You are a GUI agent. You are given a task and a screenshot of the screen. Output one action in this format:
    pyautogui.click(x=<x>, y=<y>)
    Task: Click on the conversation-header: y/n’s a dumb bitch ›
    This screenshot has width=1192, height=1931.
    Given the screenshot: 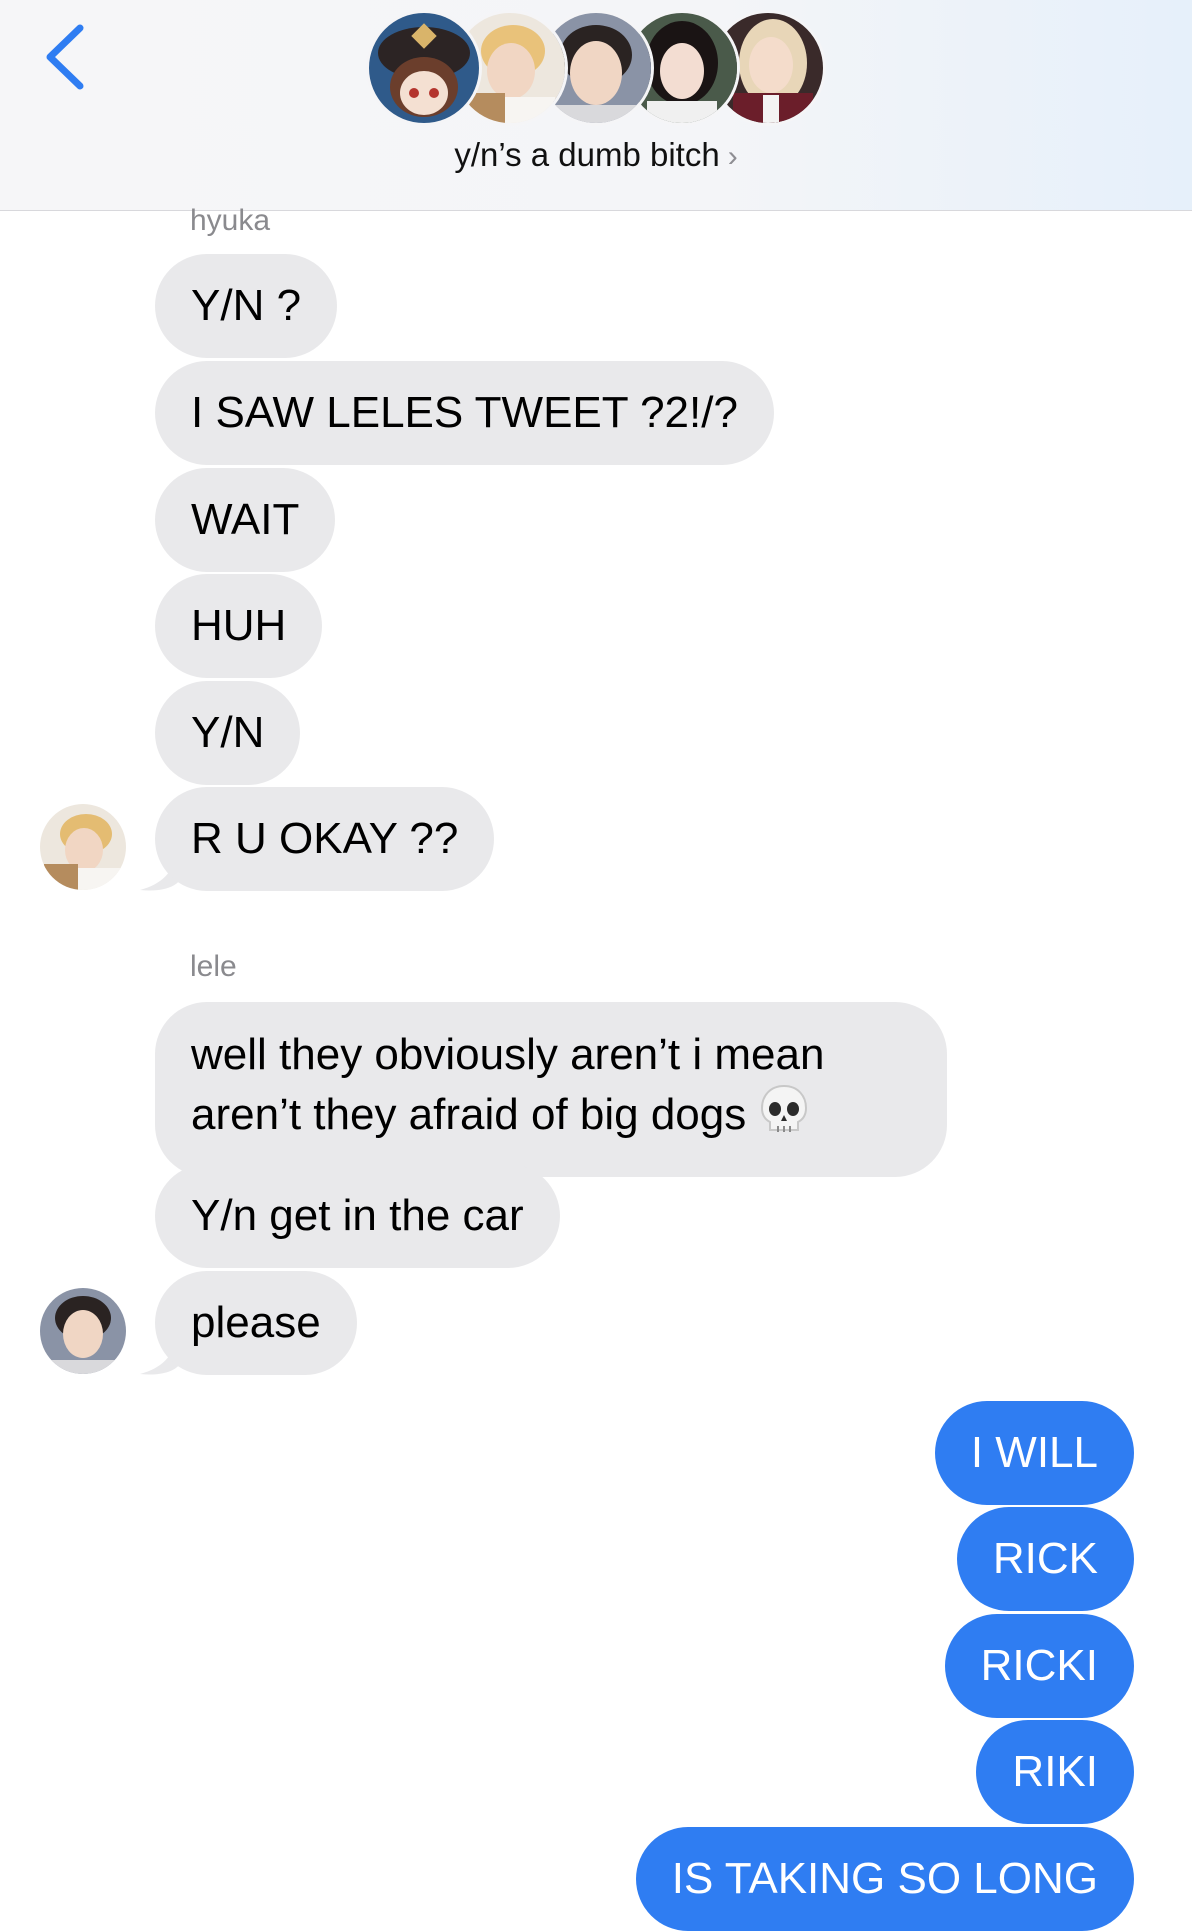 What is the action you would take?
    pyautogui.click(x=596, y=105)
    